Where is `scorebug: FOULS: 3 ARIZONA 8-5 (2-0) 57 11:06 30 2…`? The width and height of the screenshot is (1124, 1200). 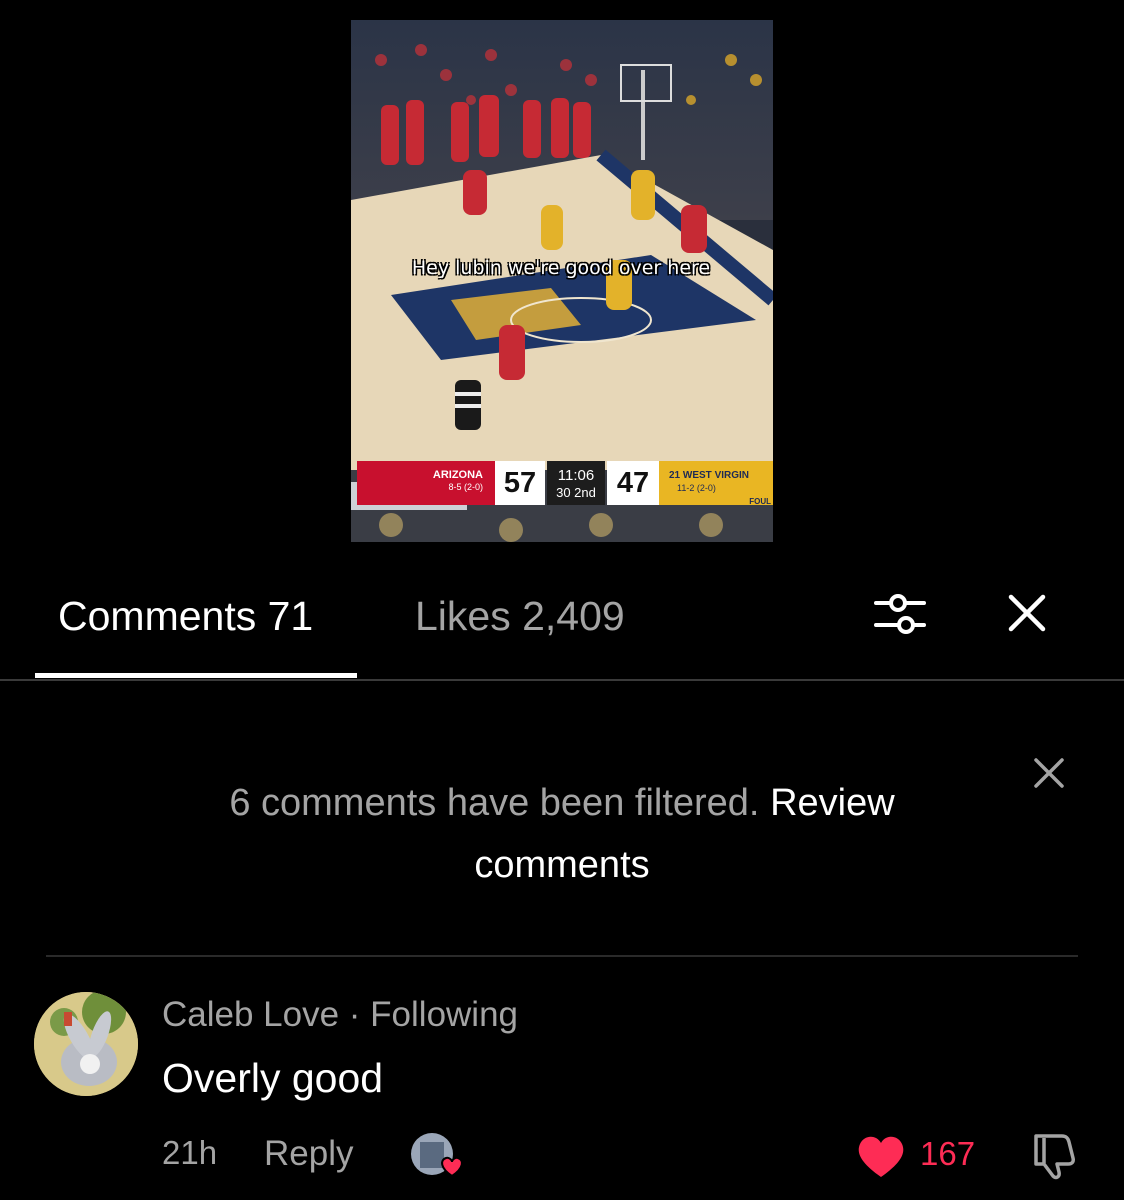 scorebug: FOULS: 3 ARIZONA 8-5 (2-0) 57 11:06 30 2… is located at coordinates (562, 486).